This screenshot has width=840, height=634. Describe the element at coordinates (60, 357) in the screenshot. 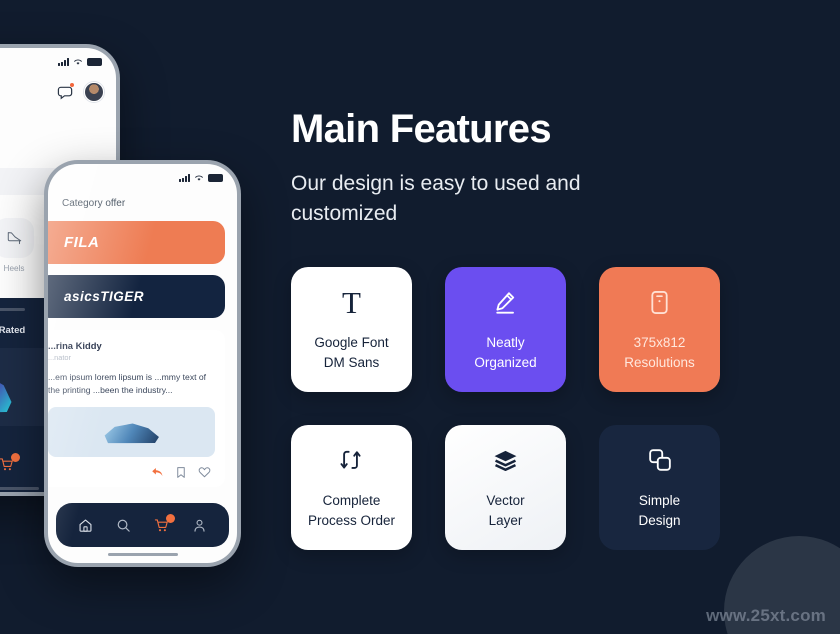

I see `post-role: ...nator` at that location.